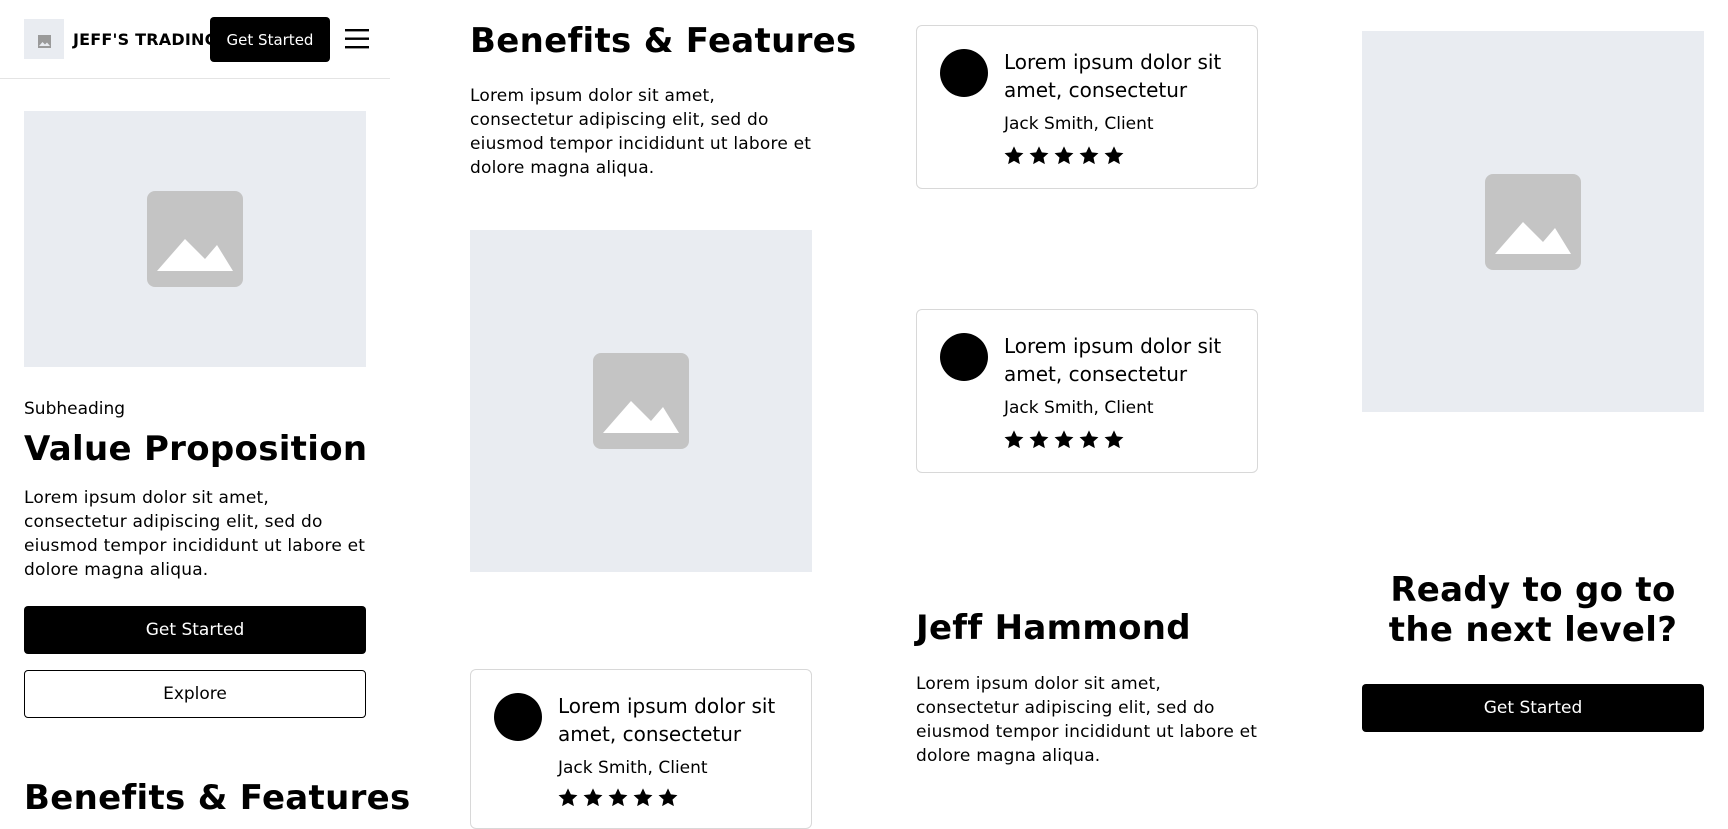  Describe the element at coordinates (195, 694) in the screenshot. I see `explore-button: Explore` at that location.